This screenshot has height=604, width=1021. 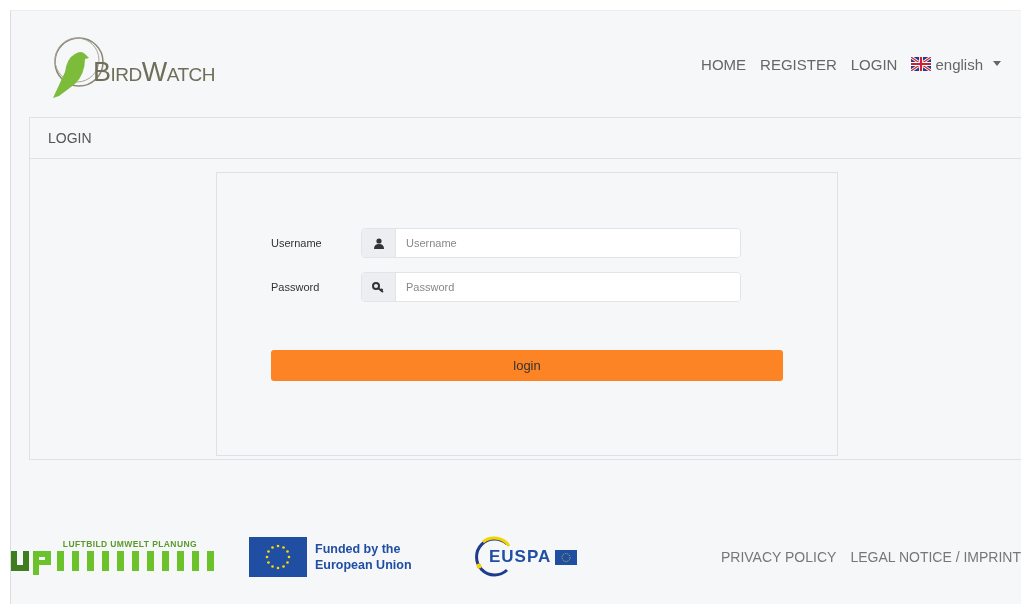 I want to click on key-icon, so click(x=378, y=287).